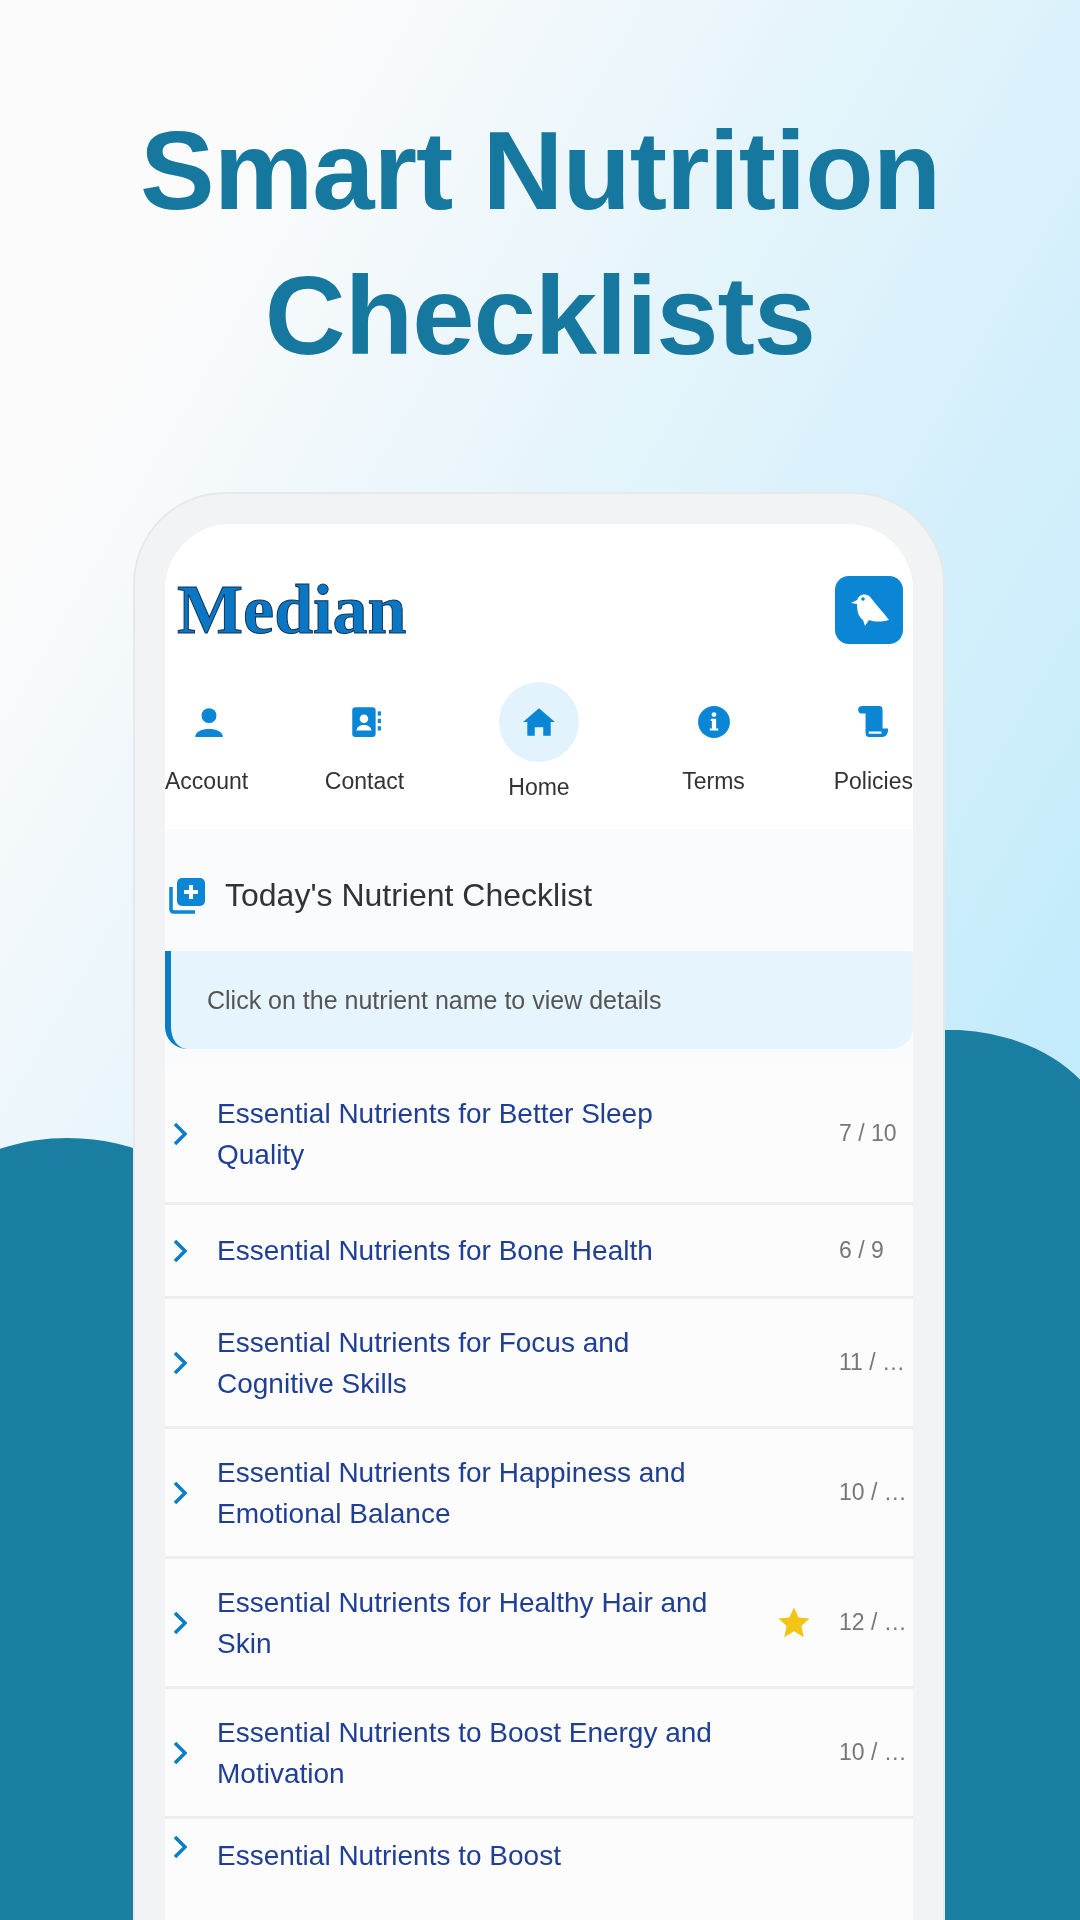 Image resolution: width=1080 pixels, height=1920 pixels. What do you see at coordinates (794, 1622) in the screenshot?
I see `star-icon` at bounding box center [794, 1622].